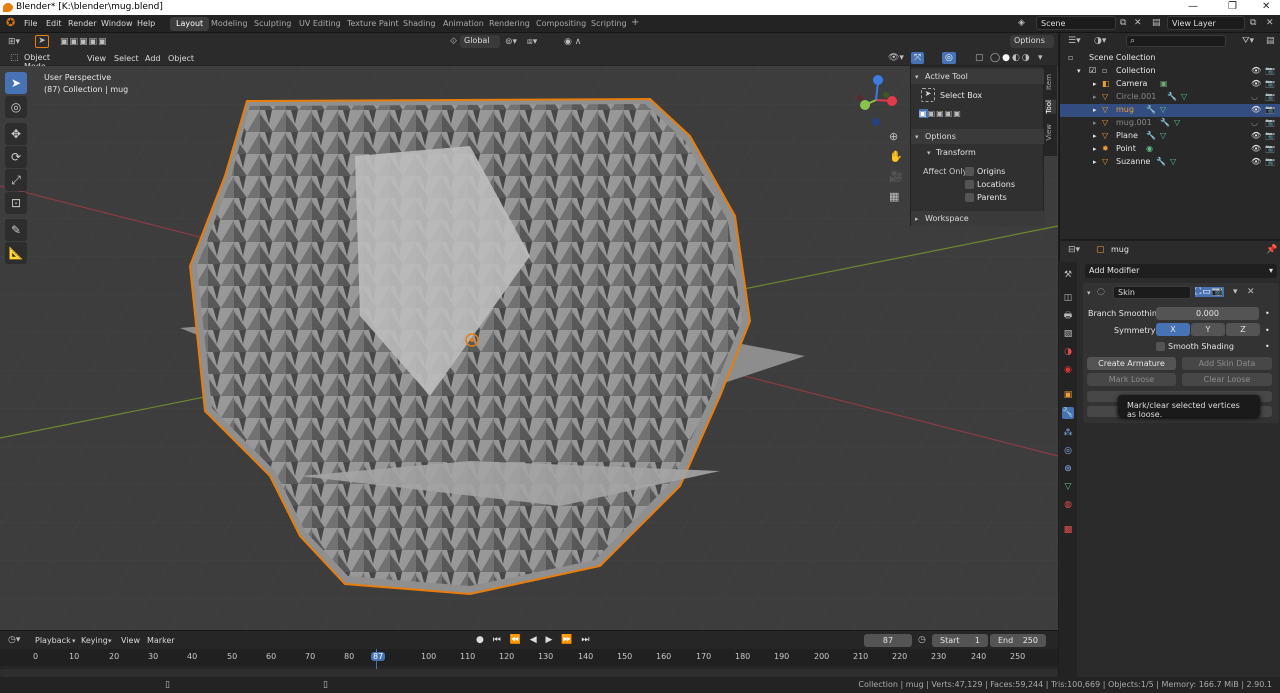 Image resolution: width=1280 pixels, height=693 pixels. What do you see at coordinates (1068, 487) in the screenshot?
I see `data-tab-icon: ▽` at bounding box center [1068, 487].